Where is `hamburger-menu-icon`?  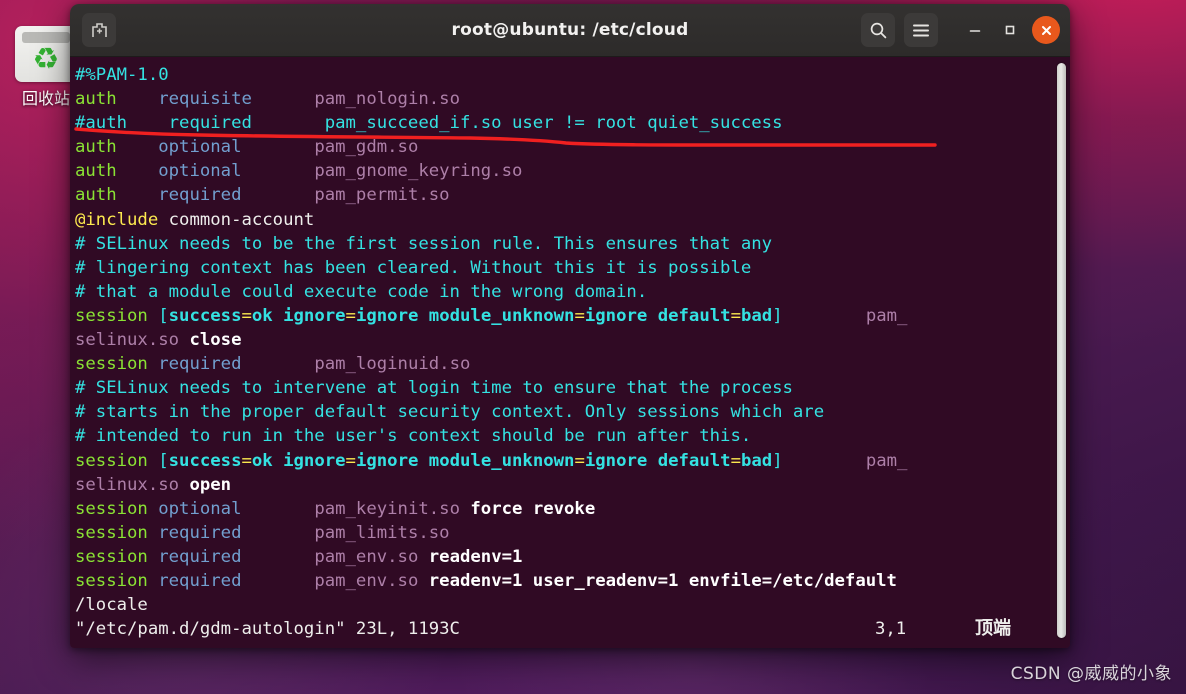
hamburger-menu-icon is located at coordinates (921, 30).